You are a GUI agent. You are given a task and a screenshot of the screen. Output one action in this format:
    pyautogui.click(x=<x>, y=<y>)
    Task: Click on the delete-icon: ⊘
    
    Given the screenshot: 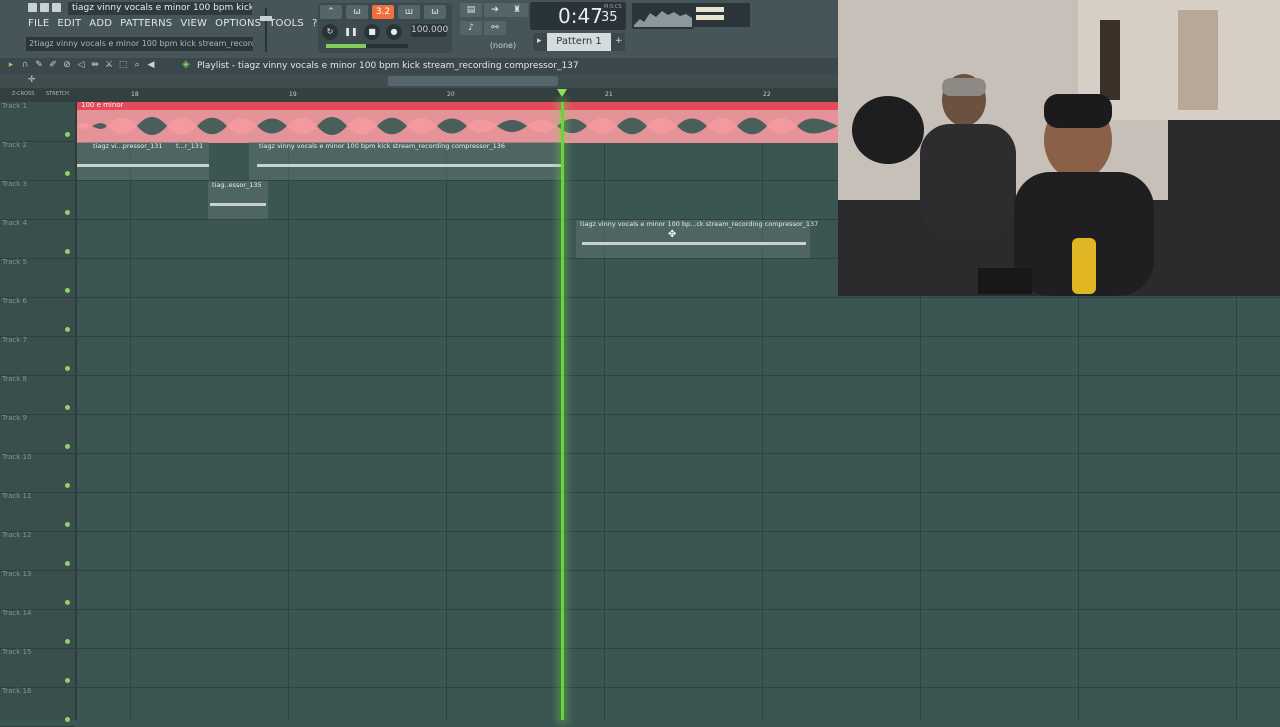 What is the action you would take?
    pyautogui.click(x=67, y=65)
    